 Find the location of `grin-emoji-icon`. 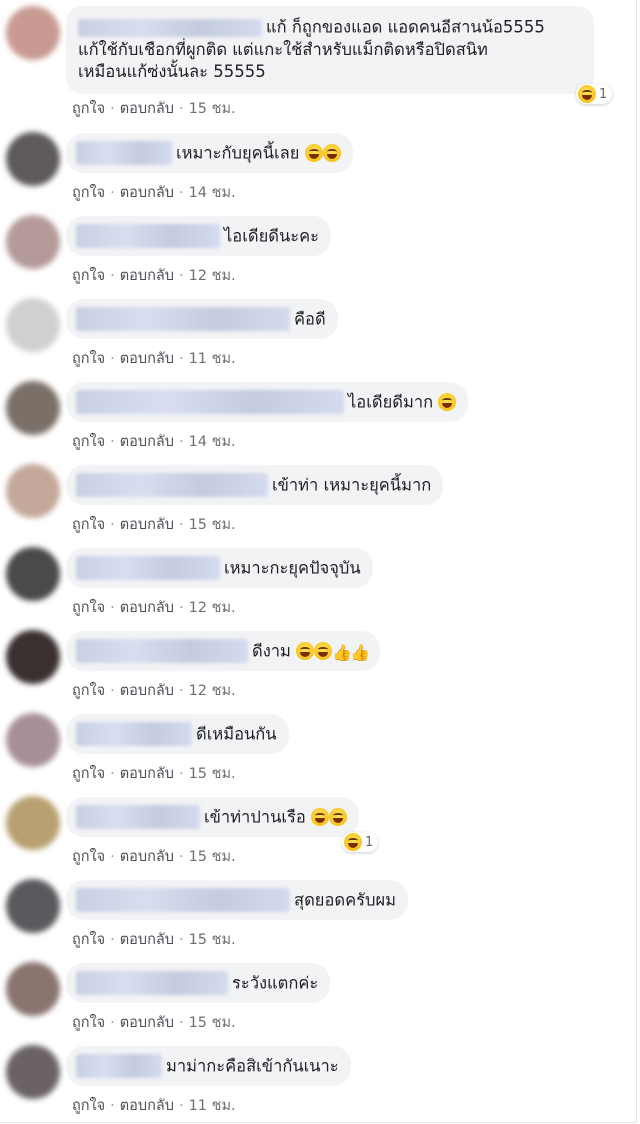

grin-emoji-icon is located at coordinates (305, 651).